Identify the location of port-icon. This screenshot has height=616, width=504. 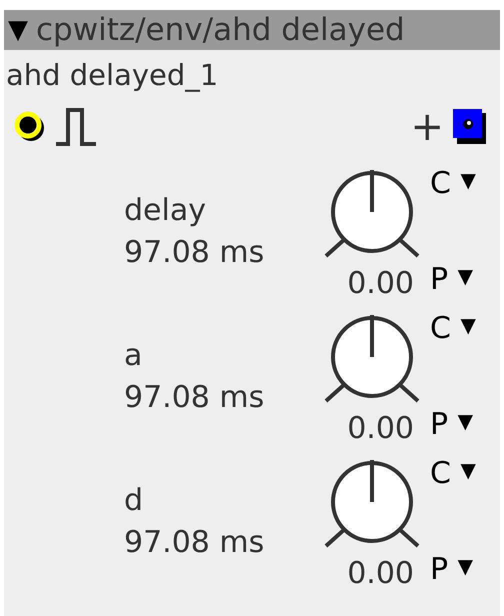
(470, 127).